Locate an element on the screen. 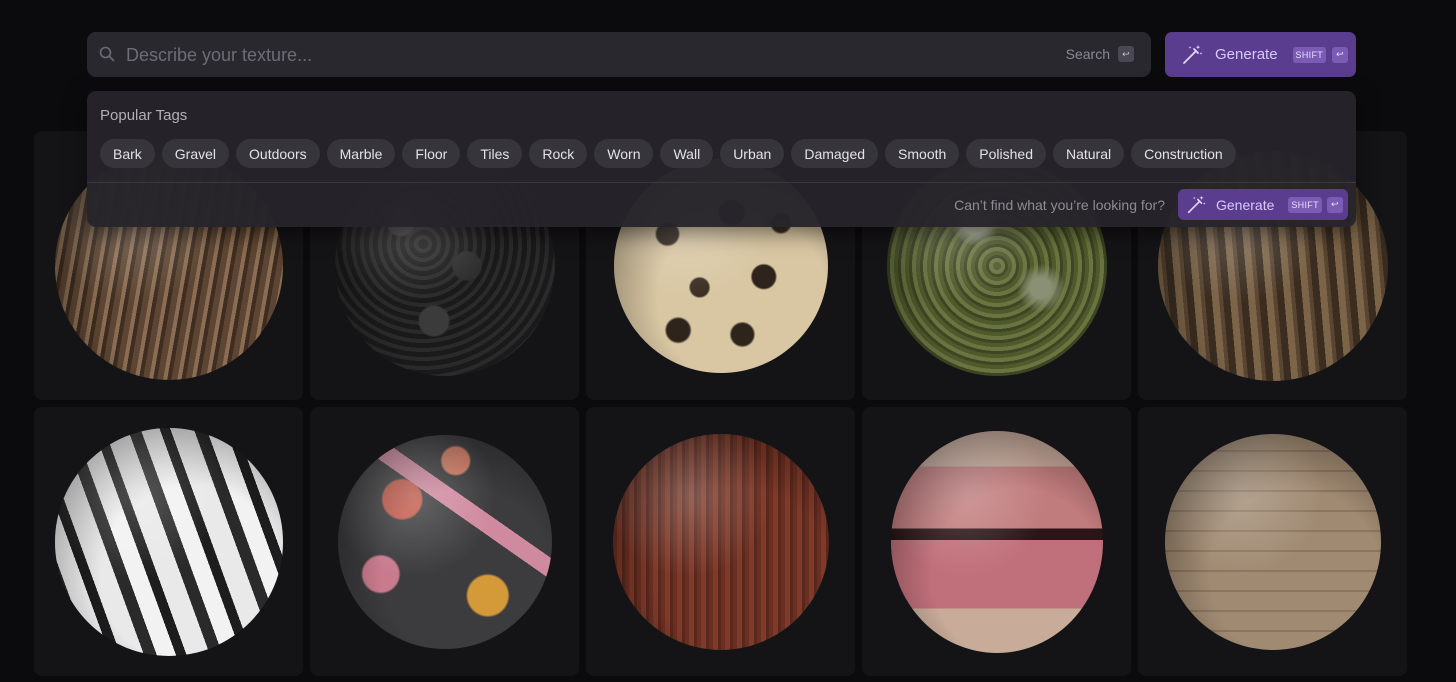  stone-wall-sphere-icon is located at coordinates (1272, 541).